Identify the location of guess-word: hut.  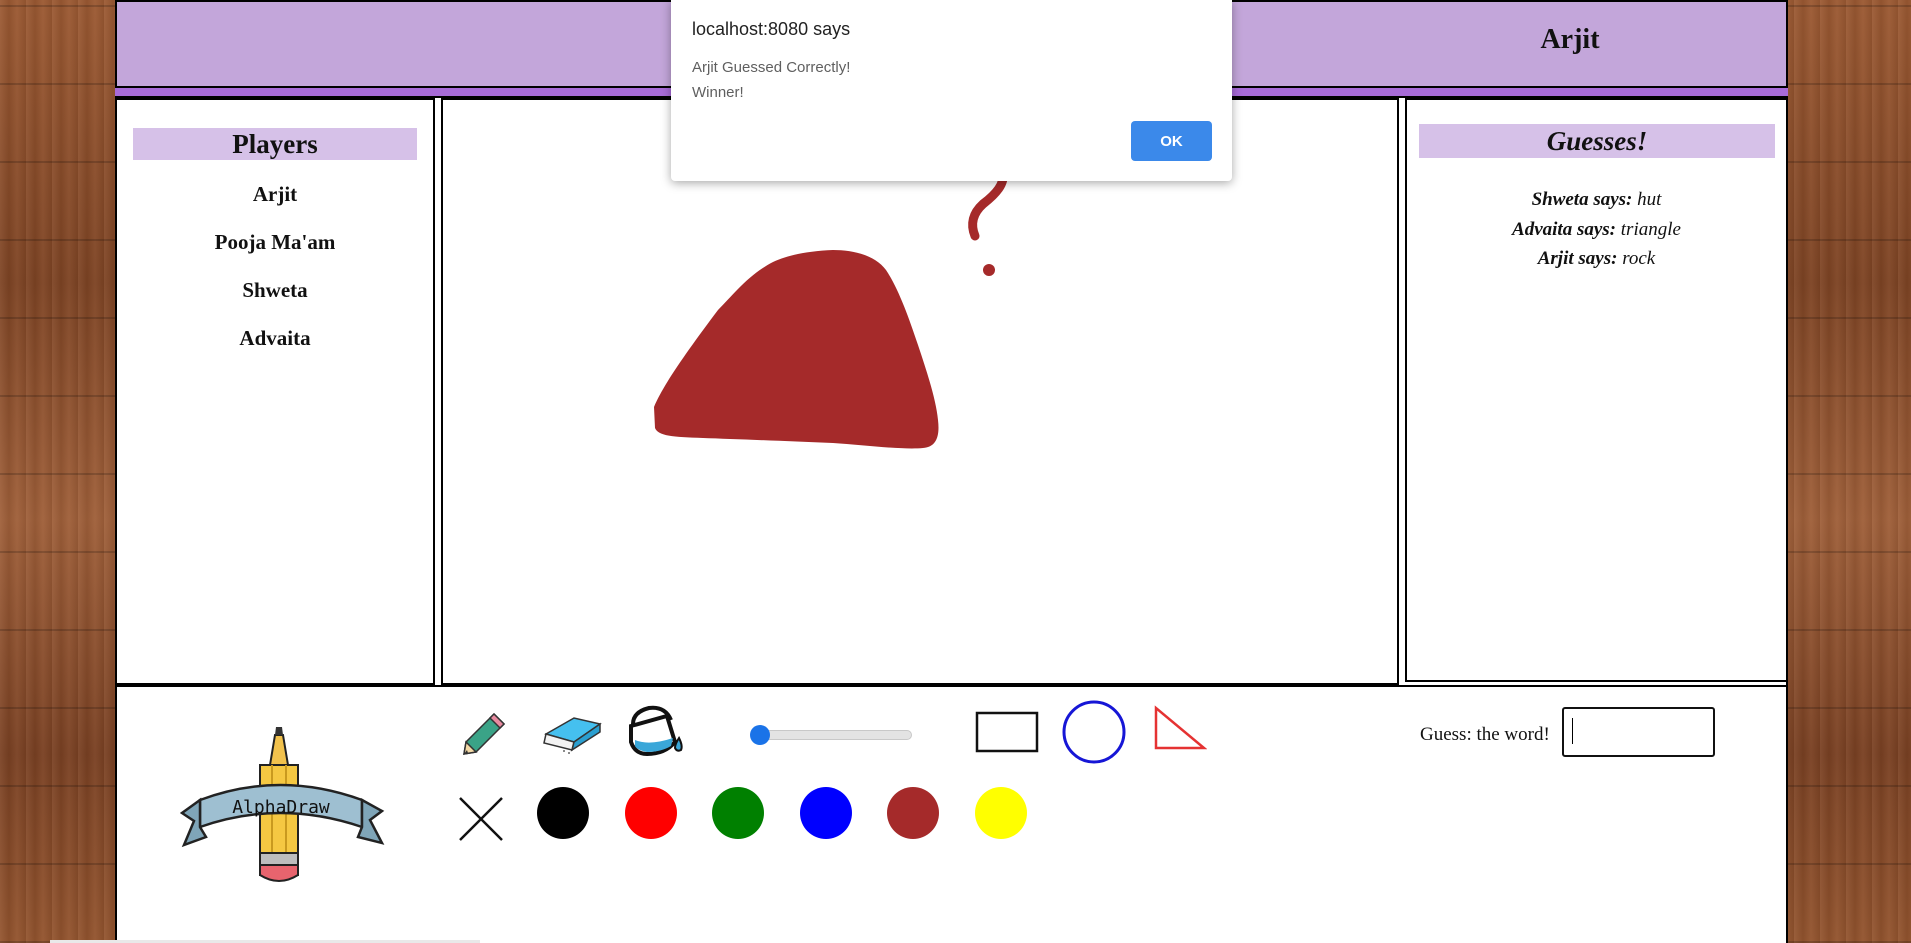
(1649, 199).